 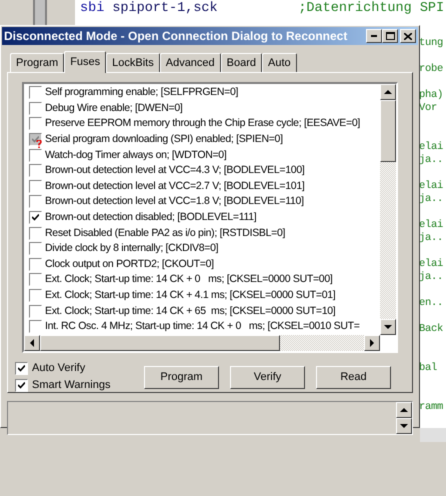 I want to click on option-label: Auto Verify, so click(x=59, y=368).